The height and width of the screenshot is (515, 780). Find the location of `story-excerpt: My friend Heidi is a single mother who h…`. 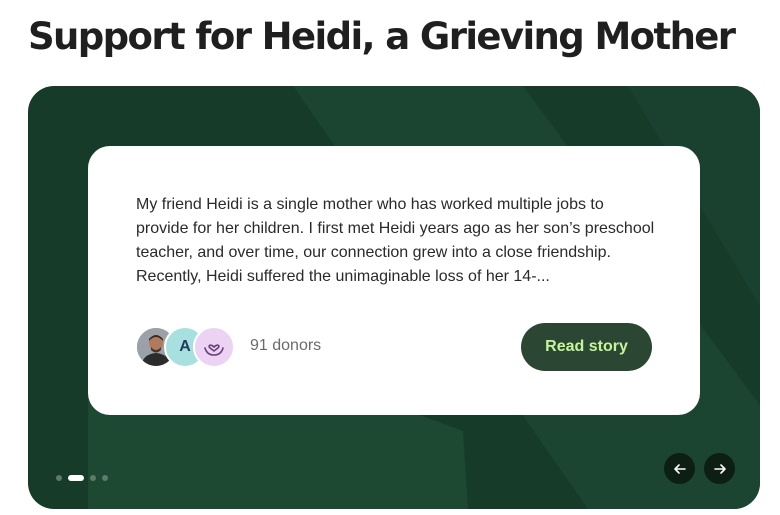

story-excerpt: My friend Heidi is a single mother who h… is located at coordinates (395, 240).